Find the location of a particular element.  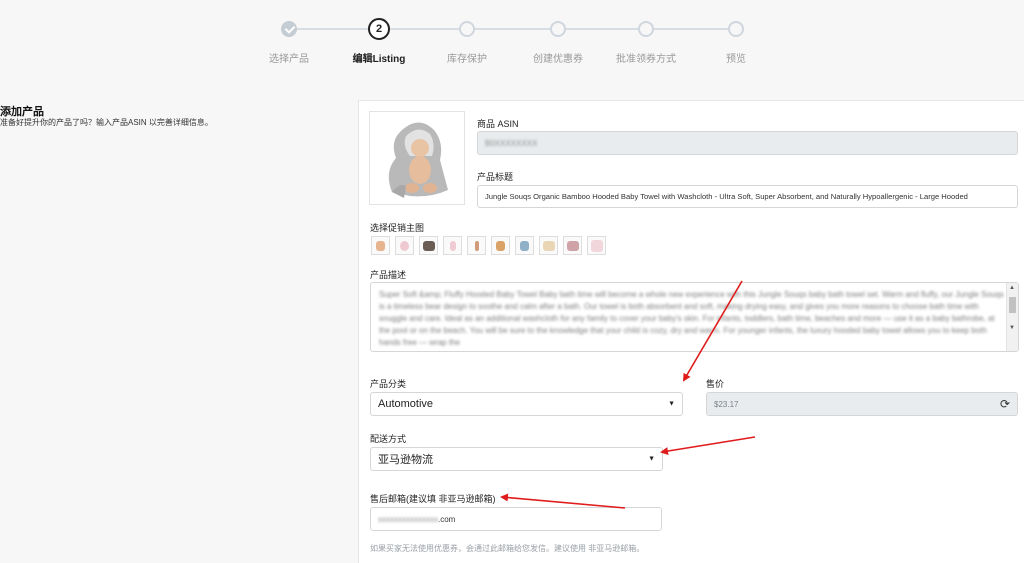

step-label-edit-listing: 编辑Listing is located at coordinates (379, 57).